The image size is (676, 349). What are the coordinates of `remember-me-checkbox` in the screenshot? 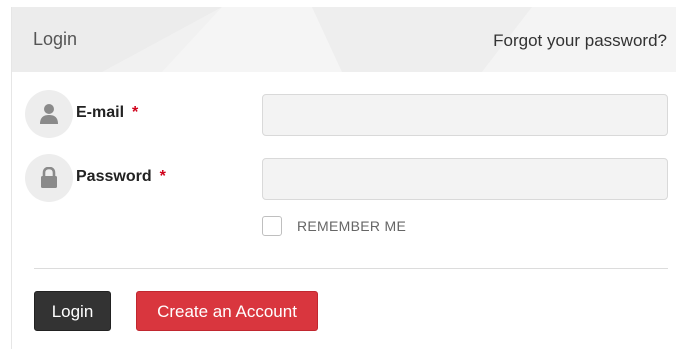 It's located at (272, 226).